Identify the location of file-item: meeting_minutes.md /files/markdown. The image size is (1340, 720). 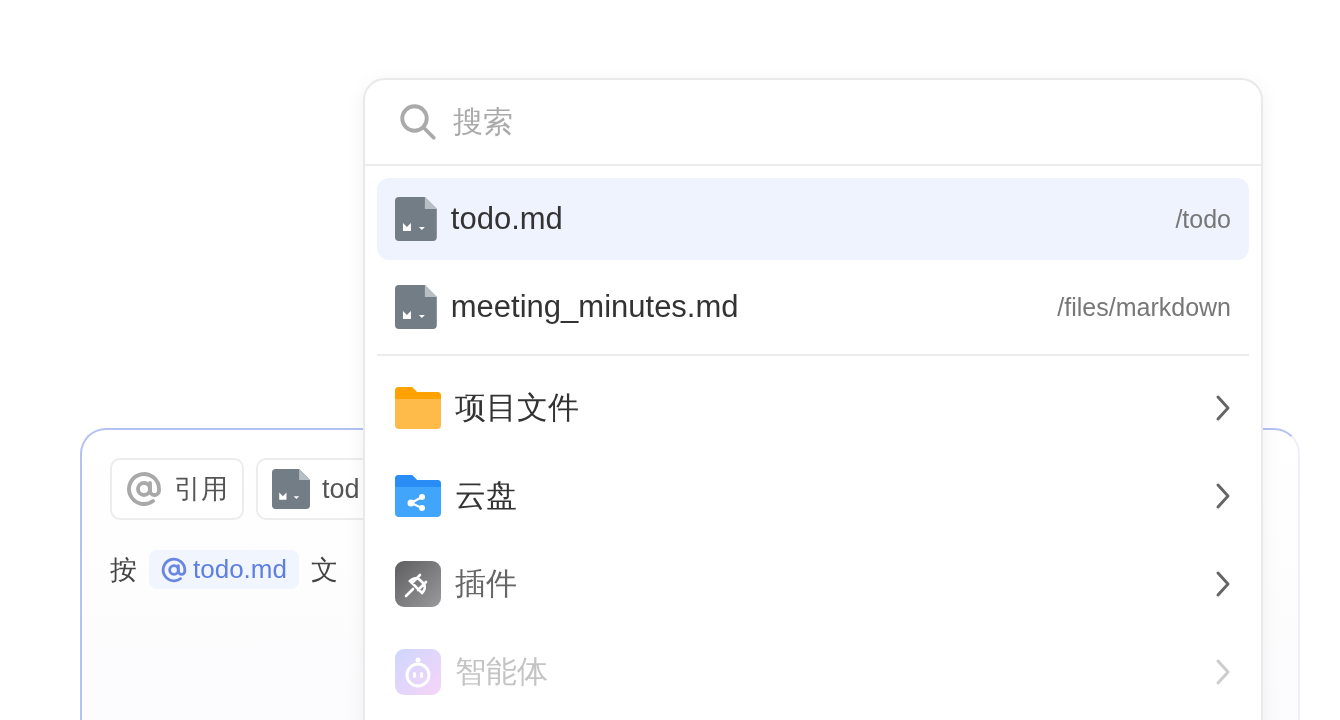
(813, 307).